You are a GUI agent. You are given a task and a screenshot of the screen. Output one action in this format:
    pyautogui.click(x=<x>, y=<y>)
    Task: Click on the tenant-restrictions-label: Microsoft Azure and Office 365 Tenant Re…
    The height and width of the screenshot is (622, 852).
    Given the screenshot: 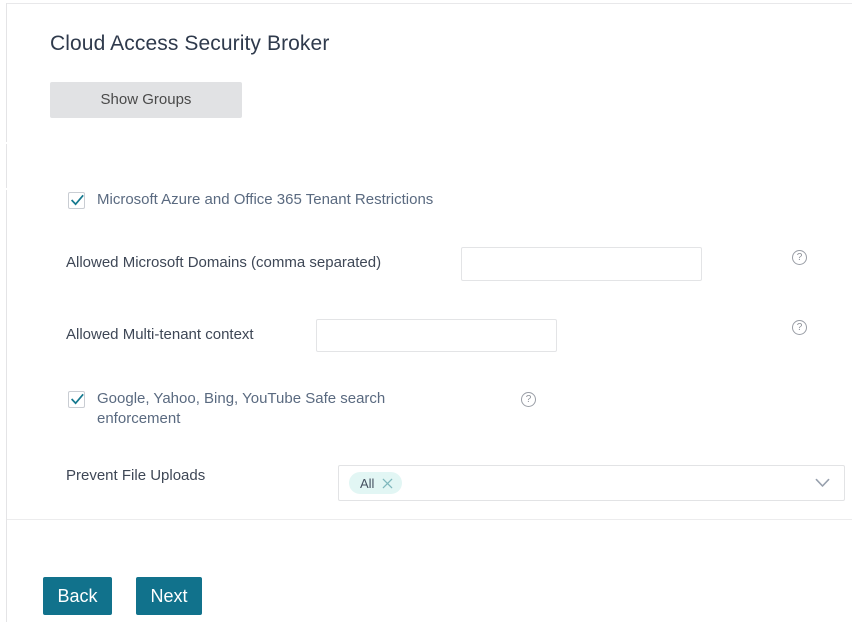 What is the action you would take?
    pyautogui.click(x=265, y=200)
    